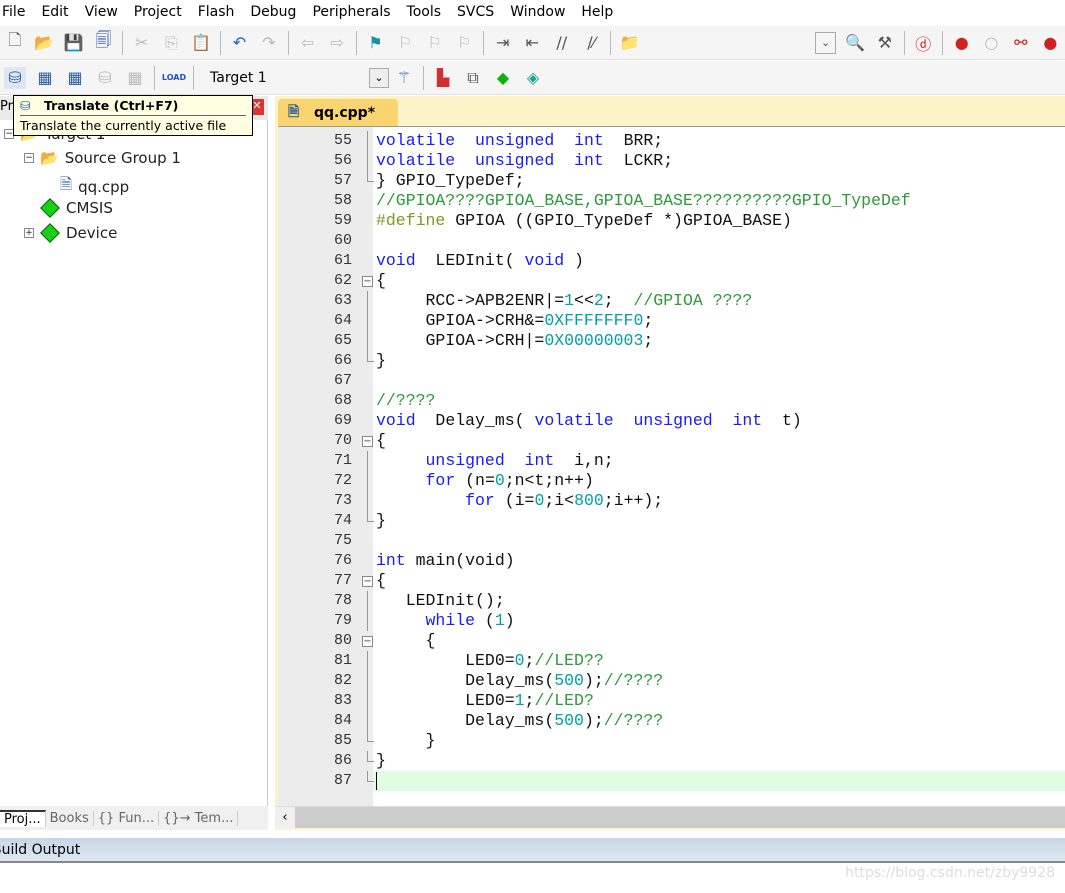  What do you see at coordinates (475, 12) in the screenshot?
I see `menu-svcs: SVCS` at bounding box center [475, 12].